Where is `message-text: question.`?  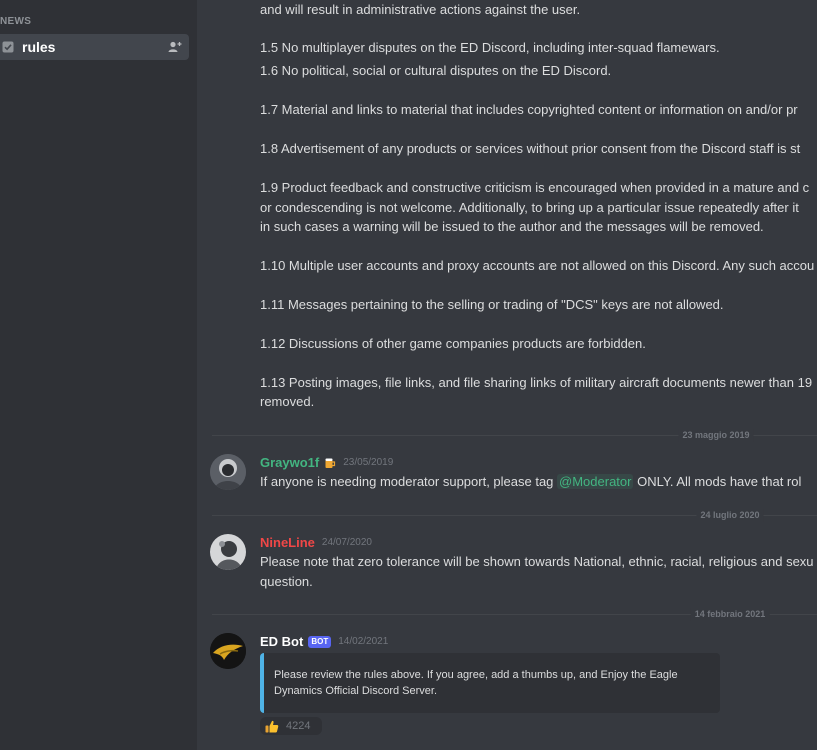 message-text: question. is located at coordinates (286, 581).